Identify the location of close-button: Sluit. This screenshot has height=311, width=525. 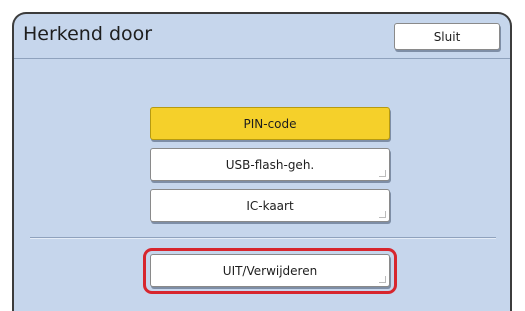
(447, 36).